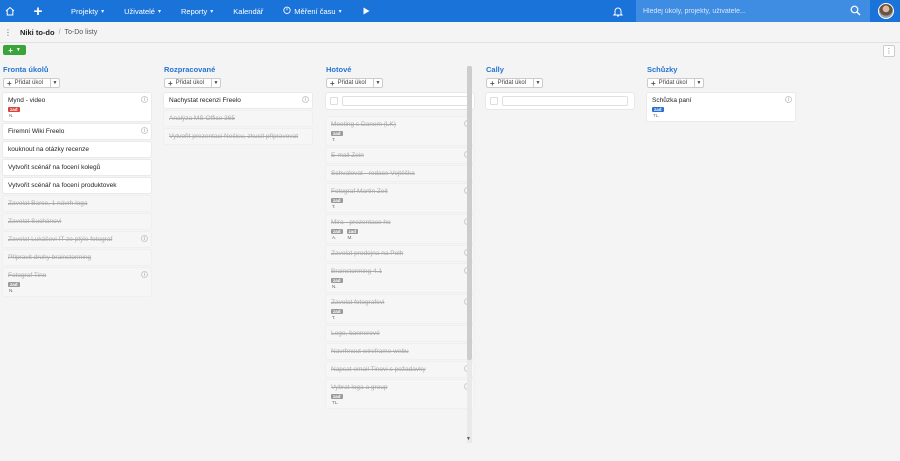 The image size is (900, 461). What do you see at coordinates (10, 11) in the screenshot?
I see `home-icon` at bounding box center [10, 11].